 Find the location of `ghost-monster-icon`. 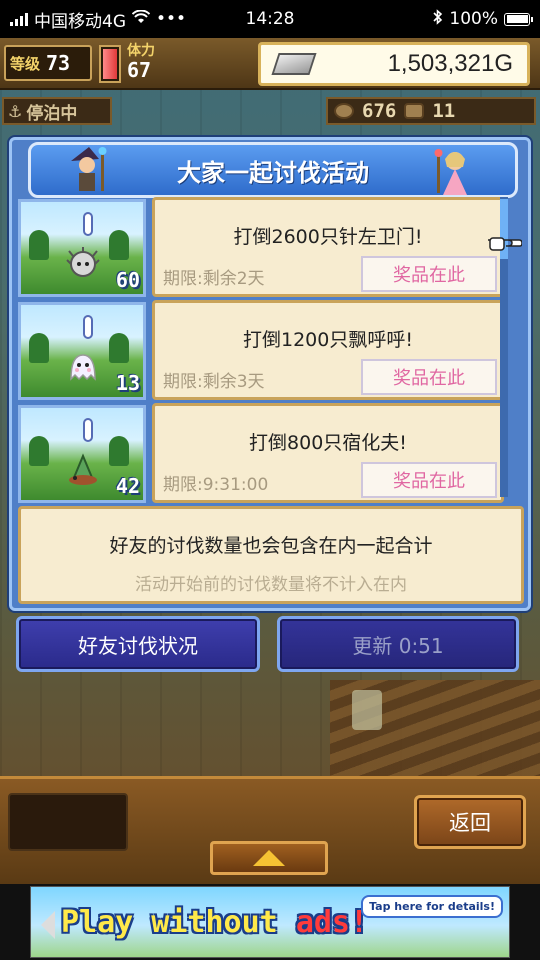

ghost-monster-icon is located at coordinates (83, 367).